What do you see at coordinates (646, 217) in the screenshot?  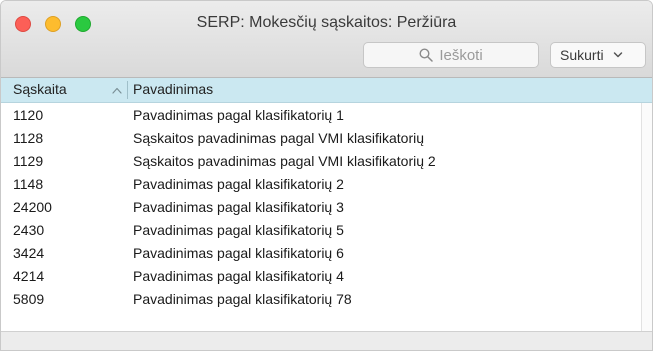 I see `vertical-scrollbar` at bounding box center [646, 217].